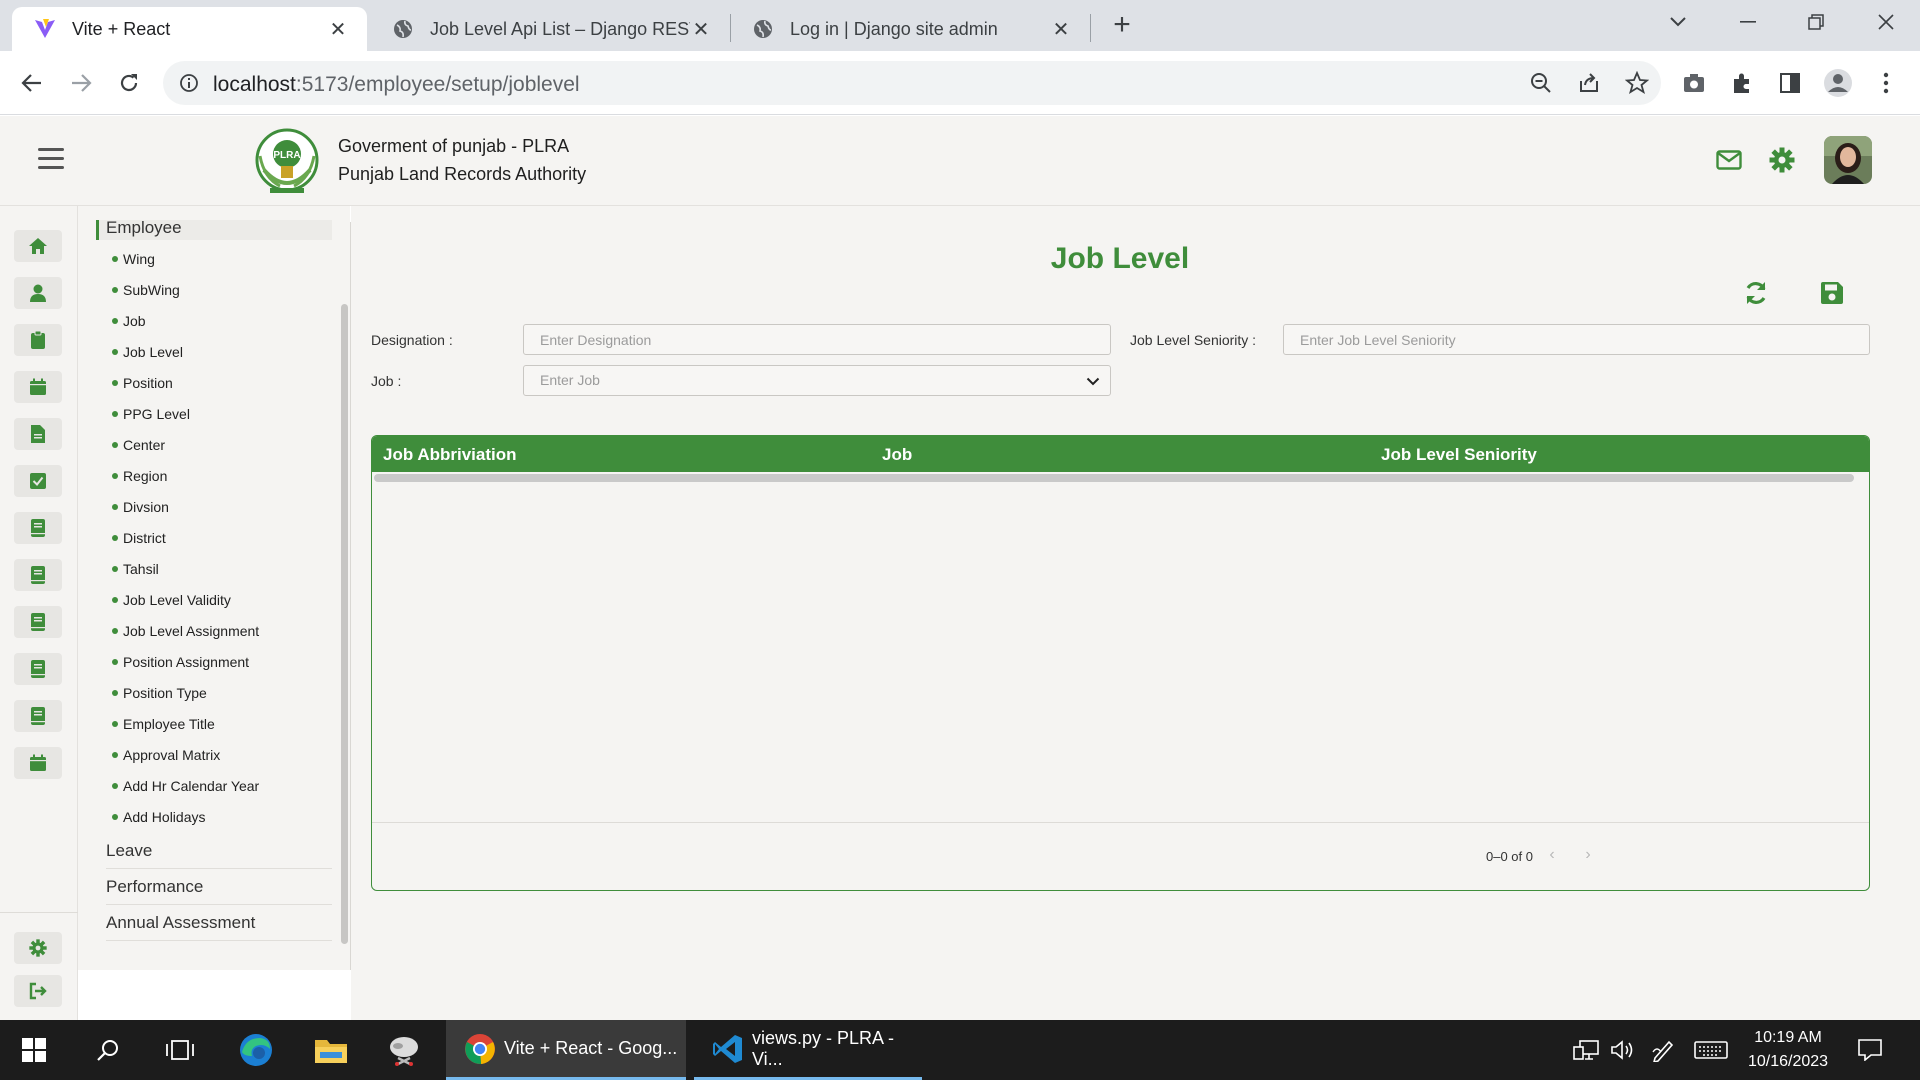 The width and height of the screenshot is (1920, 1080). What do you see at coordinates (81, 83) in the screenshot?
I see `forward-arrow-icon` at bounding box center [81, 83].